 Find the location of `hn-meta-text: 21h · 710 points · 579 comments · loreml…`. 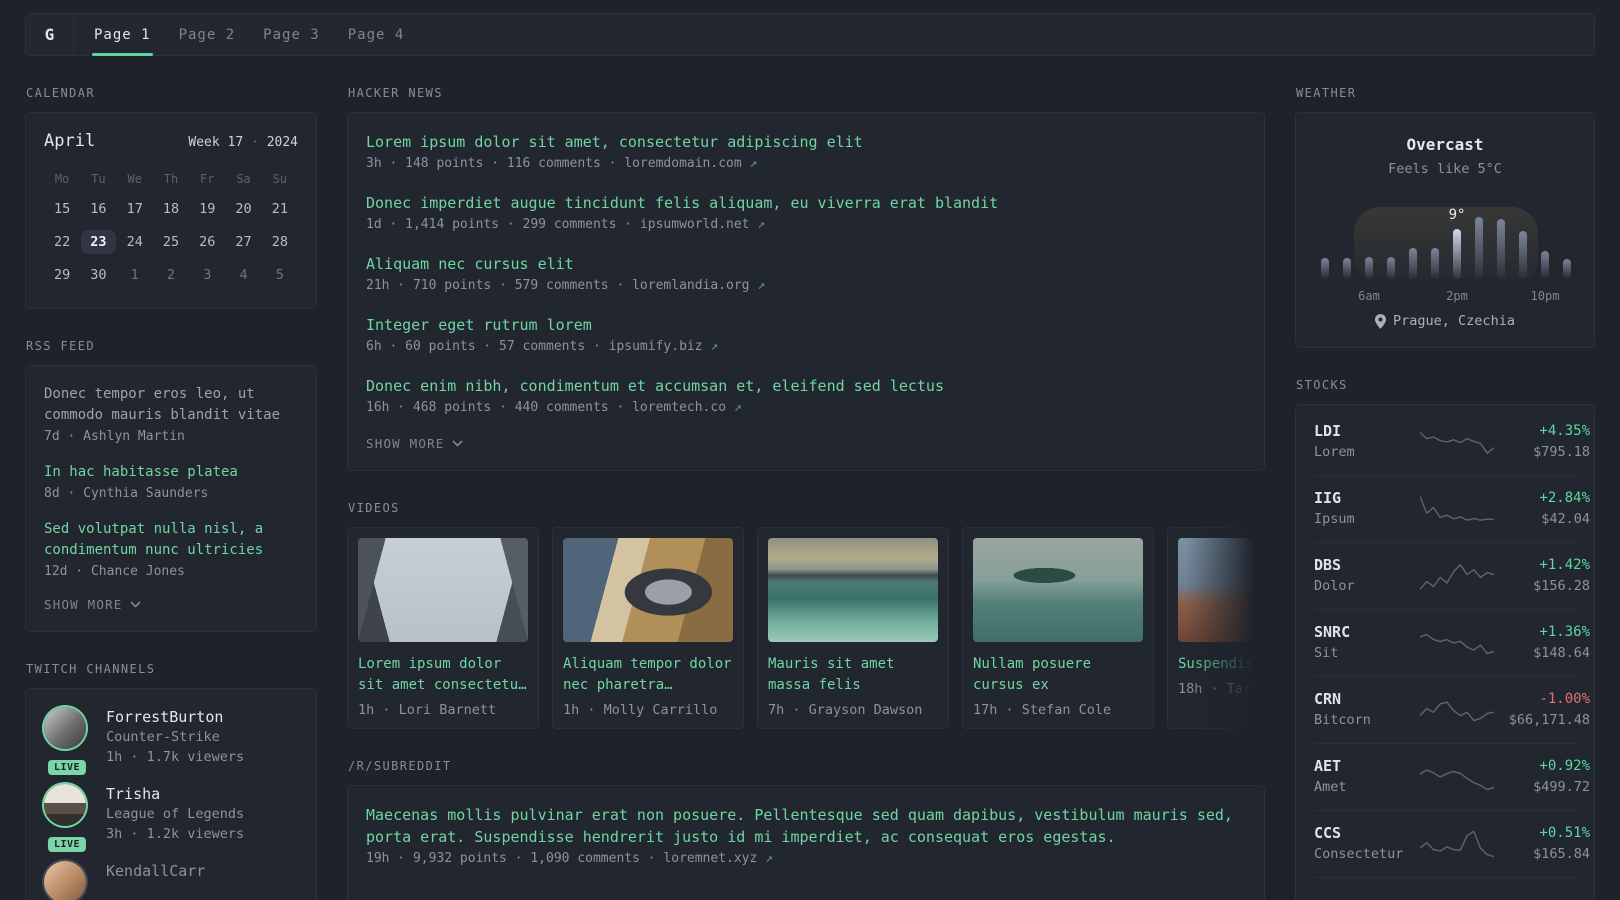

hn-meta-text: 21h · 710 points · 579 comments · loreml… is located at coordinates (558, 285).